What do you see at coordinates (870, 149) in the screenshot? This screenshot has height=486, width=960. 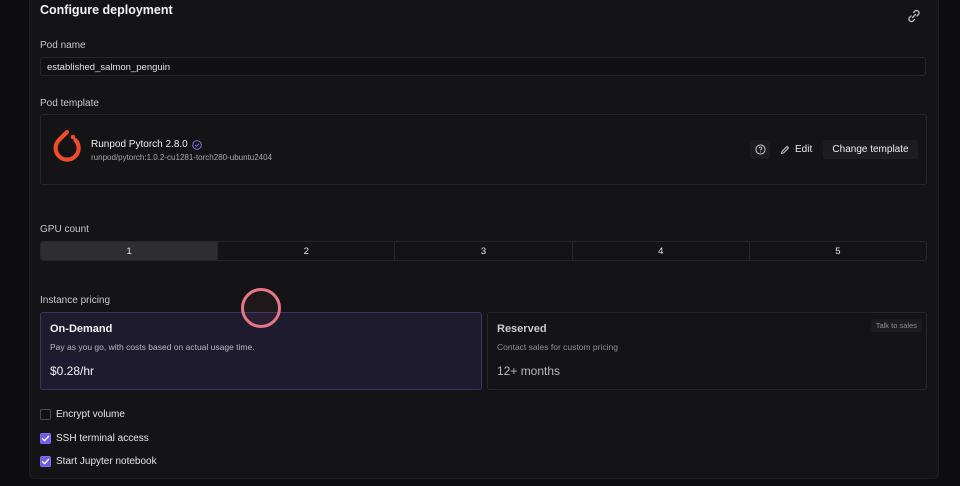 I see `change-template-button: Change template` at bounding box center [870, 149].